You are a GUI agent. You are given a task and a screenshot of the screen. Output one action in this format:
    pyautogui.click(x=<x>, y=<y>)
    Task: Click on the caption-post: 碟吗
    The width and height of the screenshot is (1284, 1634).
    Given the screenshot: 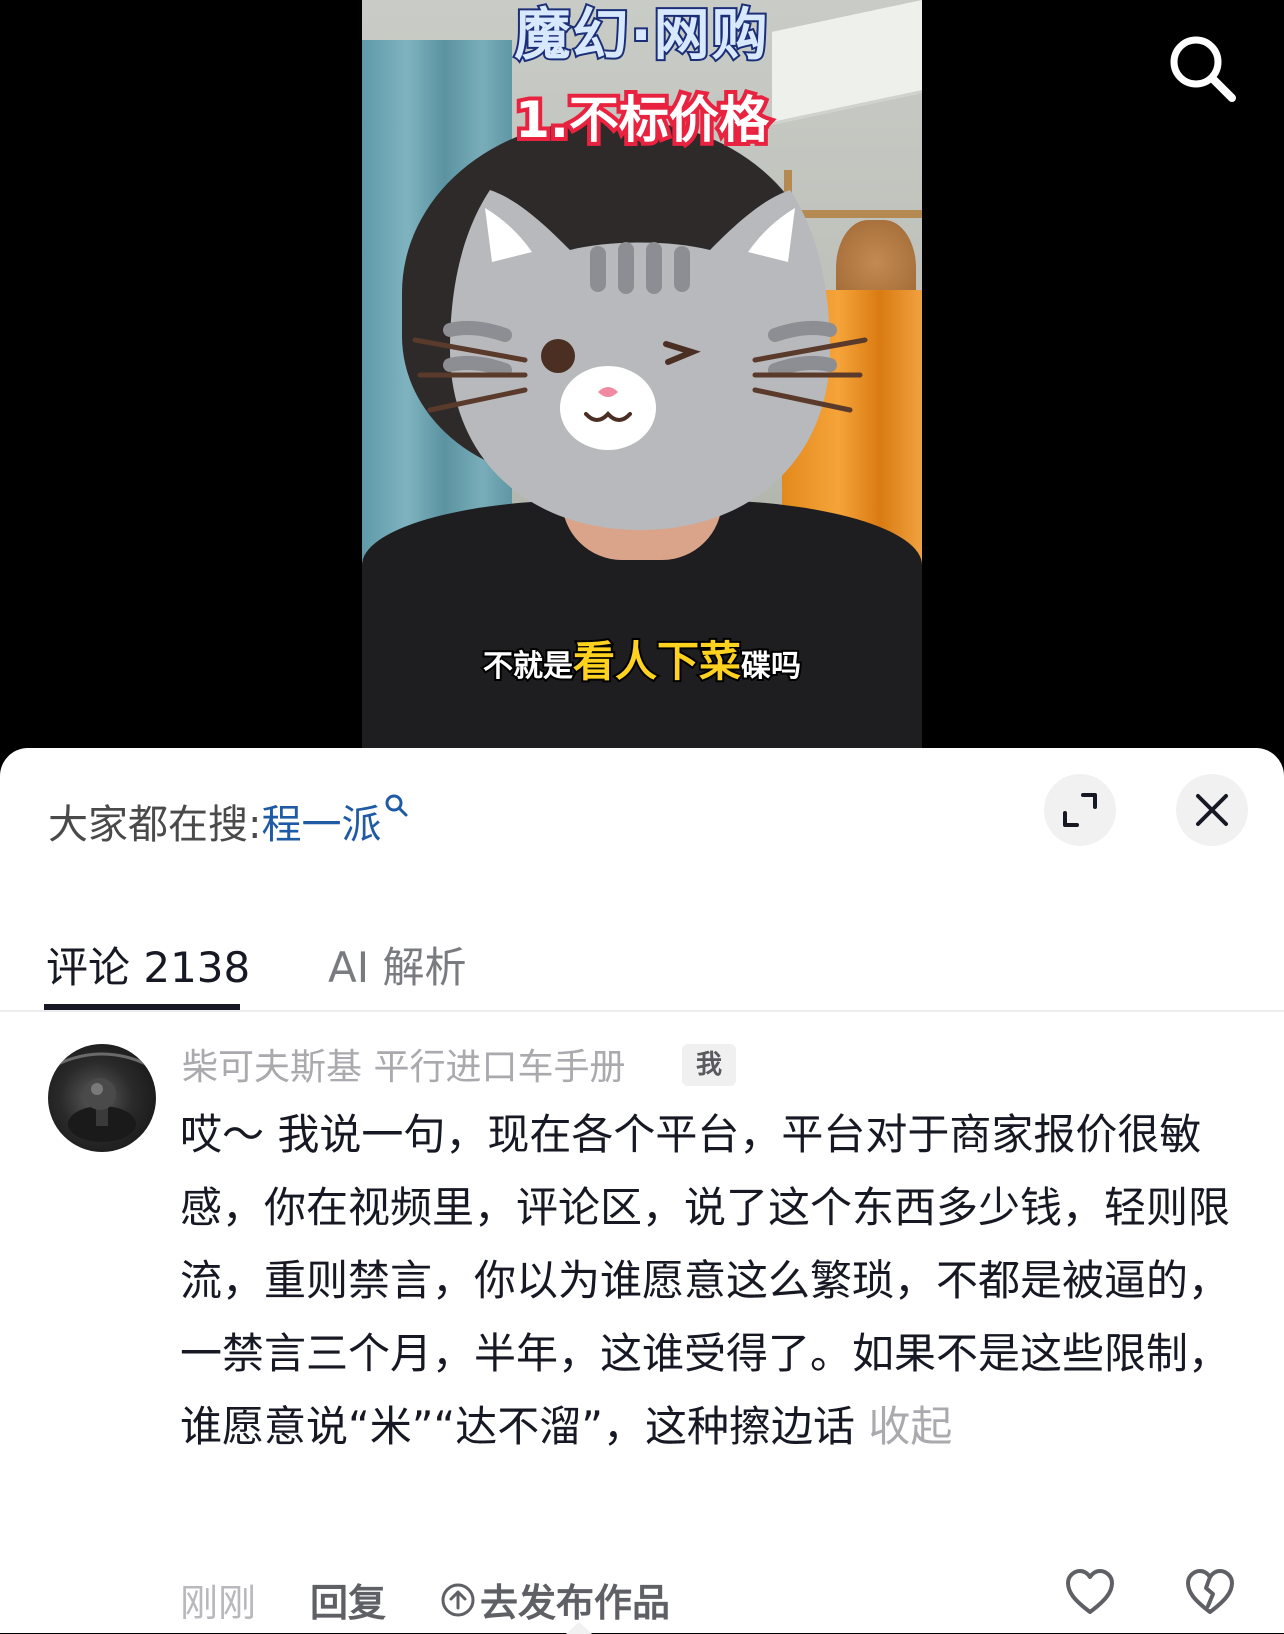 What is the action you would take?
    pyautogui.click(x=771, y=666)
    